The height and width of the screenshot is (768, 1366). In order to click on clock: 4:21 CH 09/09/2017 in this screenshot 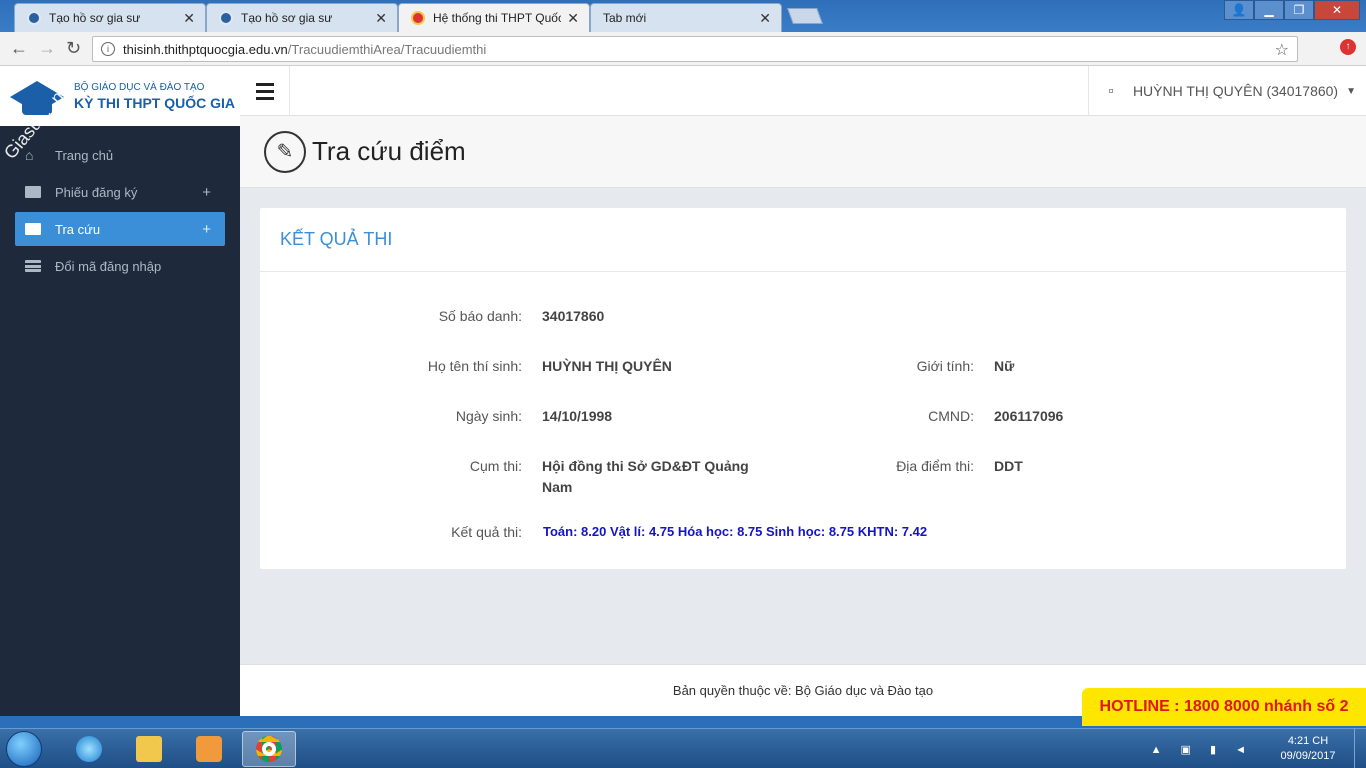, I will do `click(1308, 749)`.